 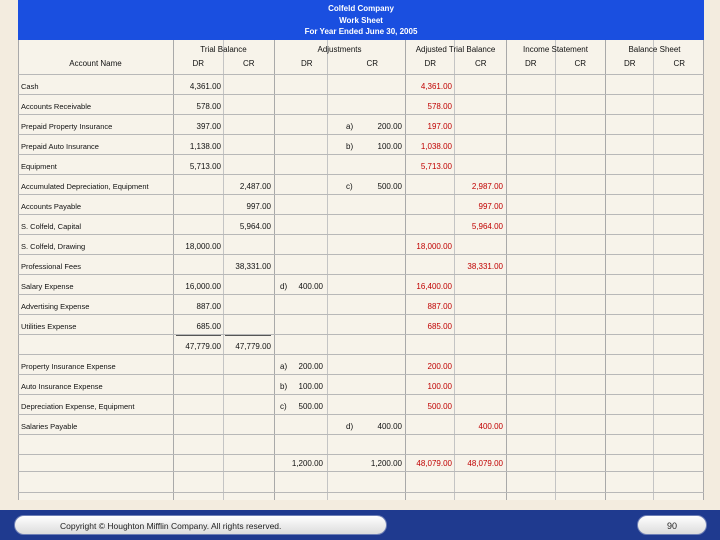 What do you see at coordinates (439, 326) in the screenshot?
I see `adjusted-trial-balance-debit-cell: 685.00` at bounding box center [439, 326].